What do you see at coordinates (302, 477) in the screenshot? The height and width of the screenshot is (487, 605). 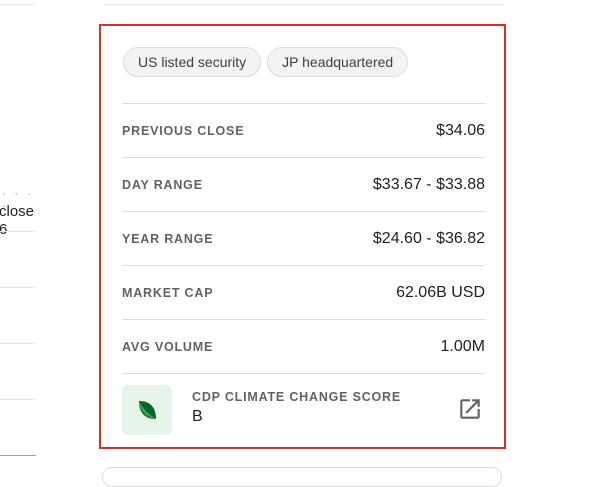 I see `next-card` at bounding box center [302, 477].